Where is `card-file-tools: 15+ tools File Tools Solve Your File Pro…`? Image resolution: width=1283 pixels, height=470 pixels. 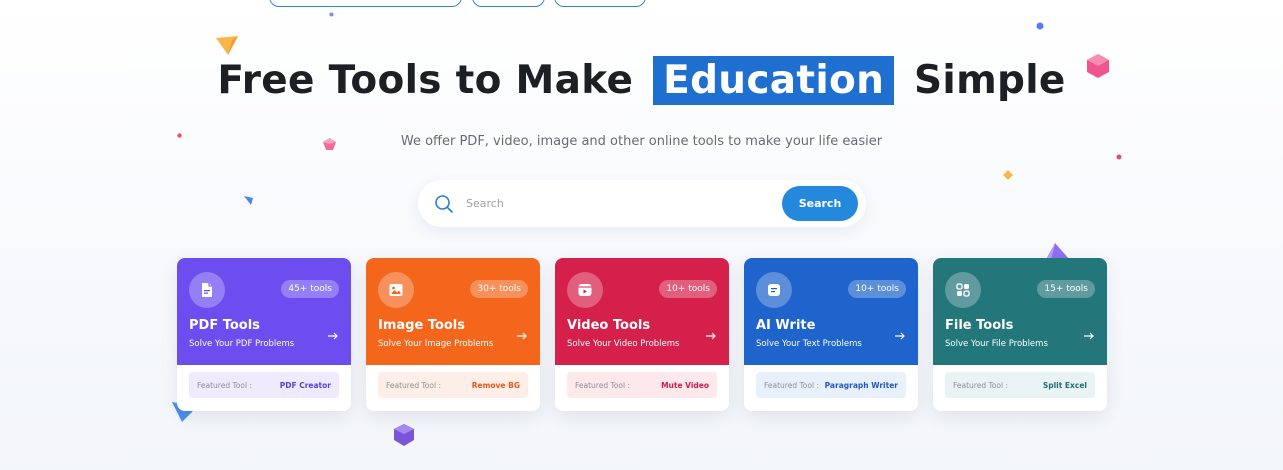
card-file-tools: 15+ tools File Tools Solve Your File Pro… is located at coordinates (1020, 334).